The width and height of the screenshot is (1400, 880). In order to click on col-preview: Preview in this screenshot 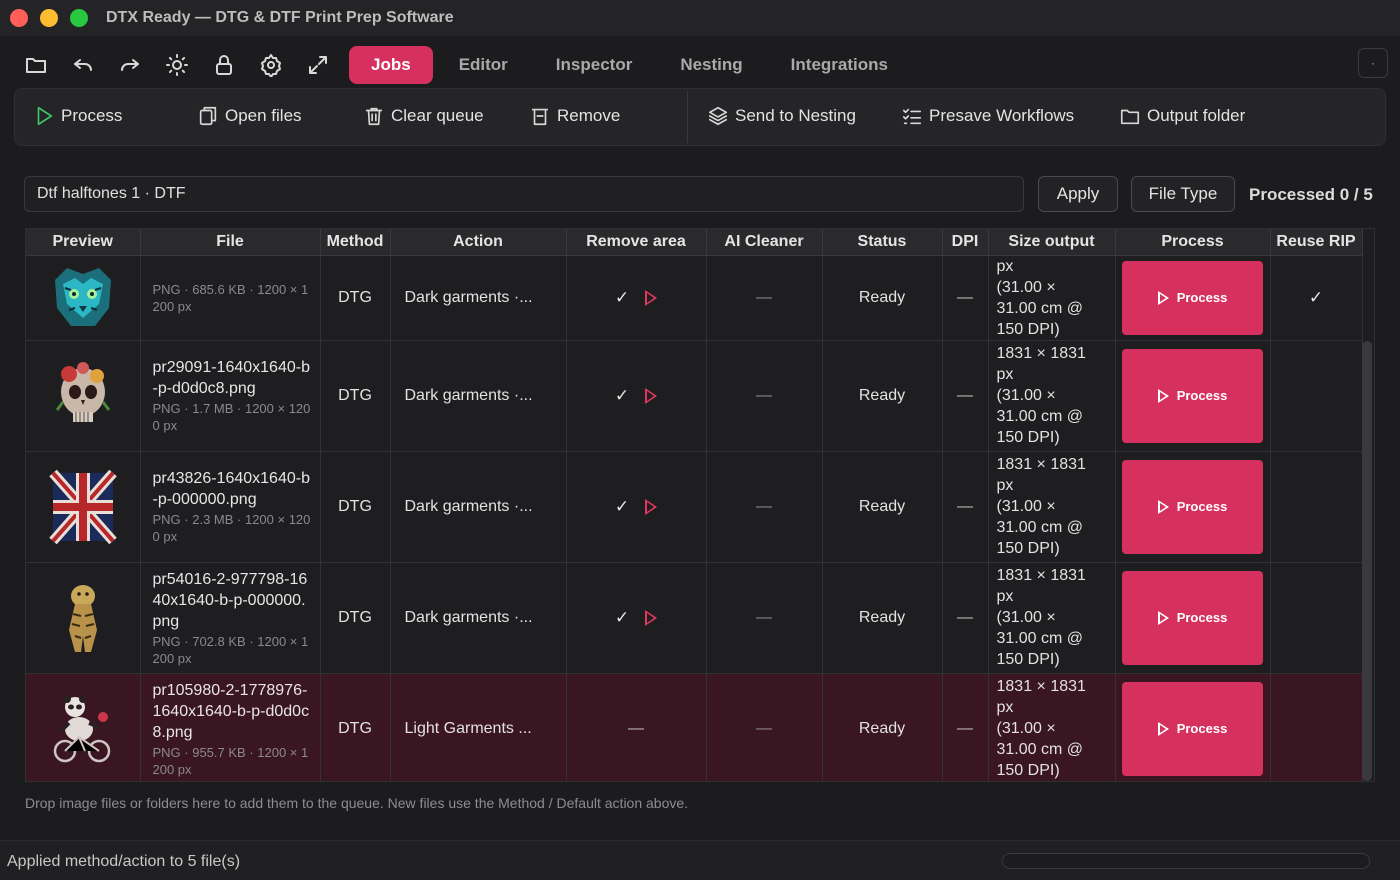, I will do `click(83, 242)`.